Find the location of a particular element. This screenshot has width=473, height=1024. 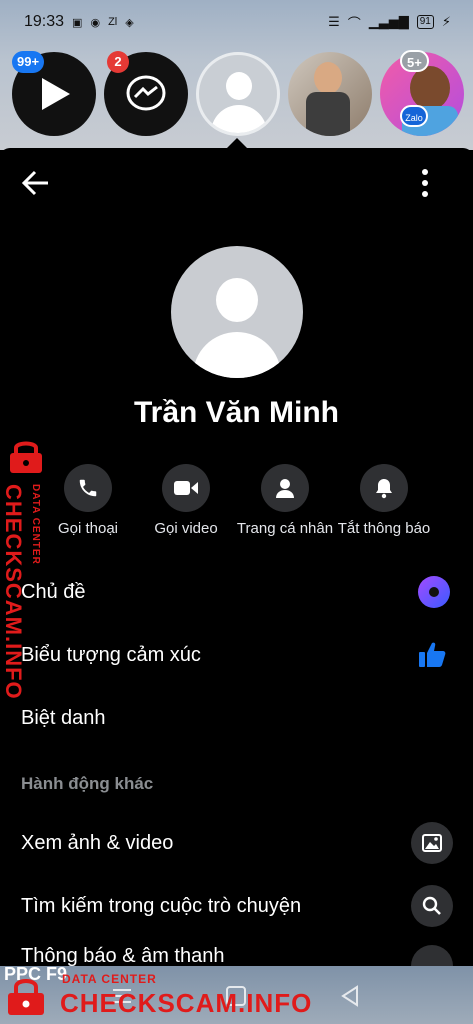

messenger-icon is located at coordinates (146, 93).